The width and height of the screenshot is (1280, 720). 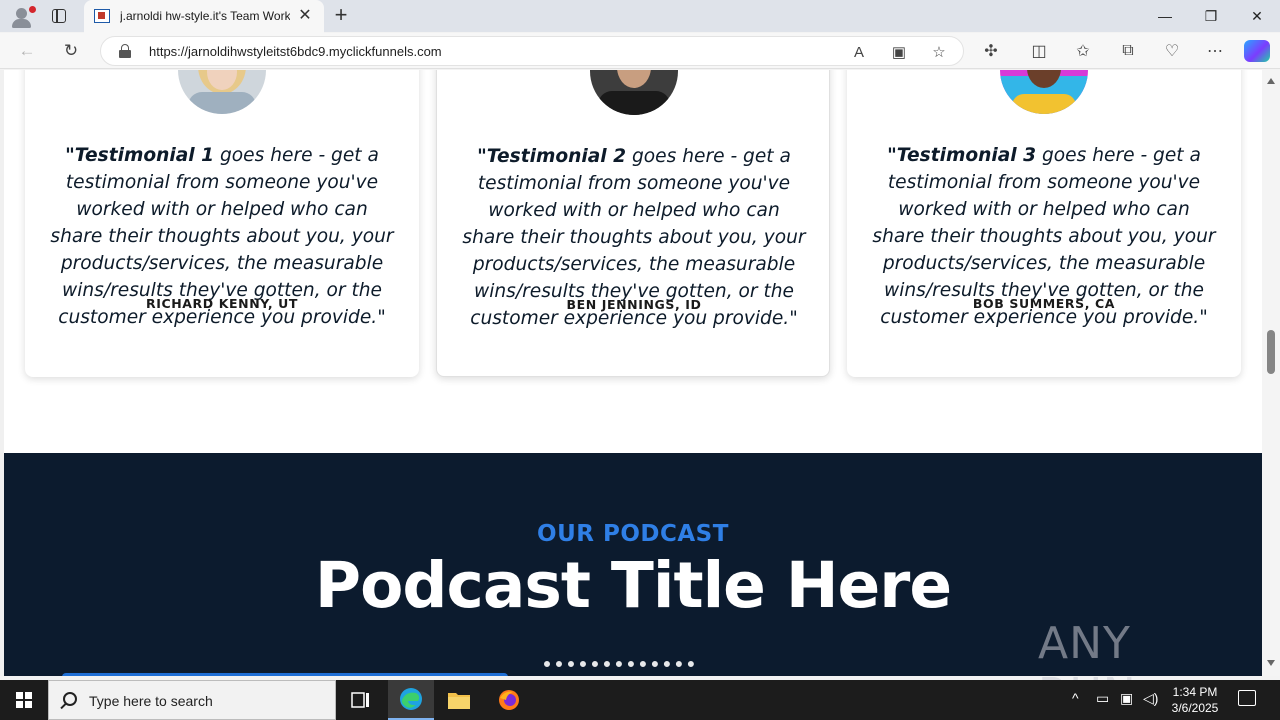 I want to click on volume-icon: ◁), so click(x=1150, y=698).